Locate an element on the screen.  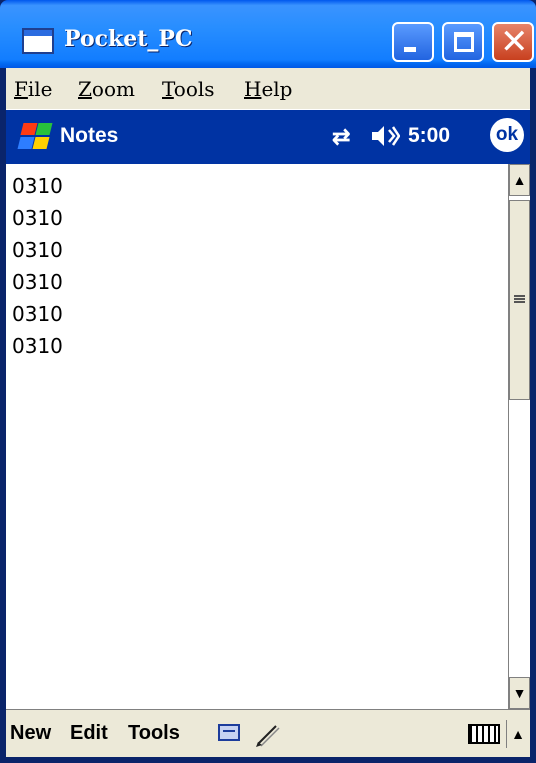
menu-zoom: Zoom is located at coordinates (106, 89).